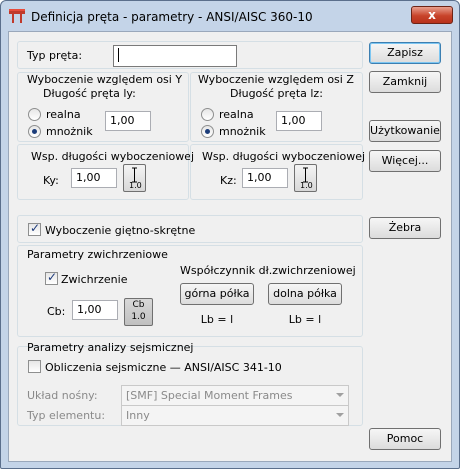 The width and height of the screenshot is (460, 469). I want to click on ky-button-value: 1.0, so click(135, 185).